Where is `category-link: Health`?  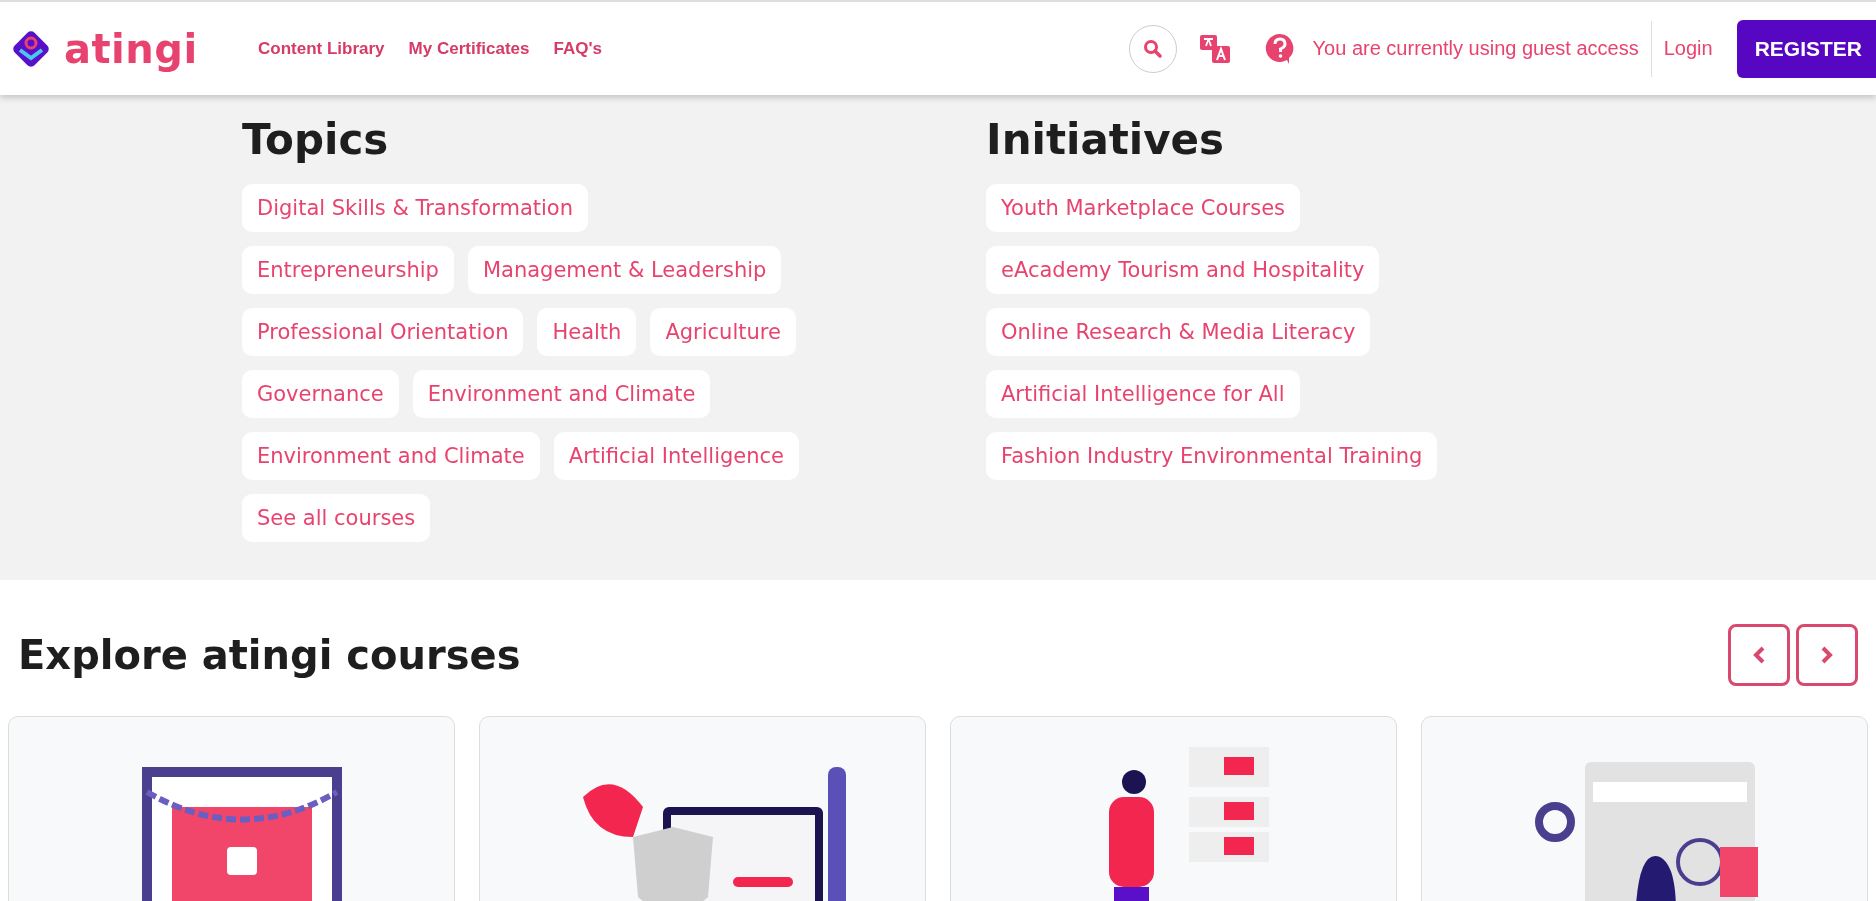 category-link: Health is located at coordinates (587, 332).